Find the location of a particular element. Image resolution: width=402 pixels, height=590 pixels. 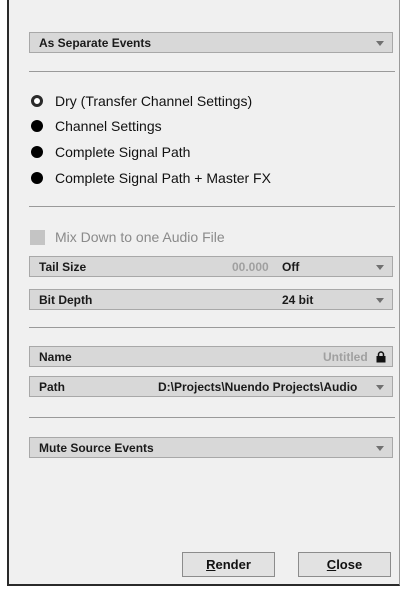

radio-complete-signal-path-master-fx-label: Complete Signal Path + Master FX is located at coordinates (163, 178).